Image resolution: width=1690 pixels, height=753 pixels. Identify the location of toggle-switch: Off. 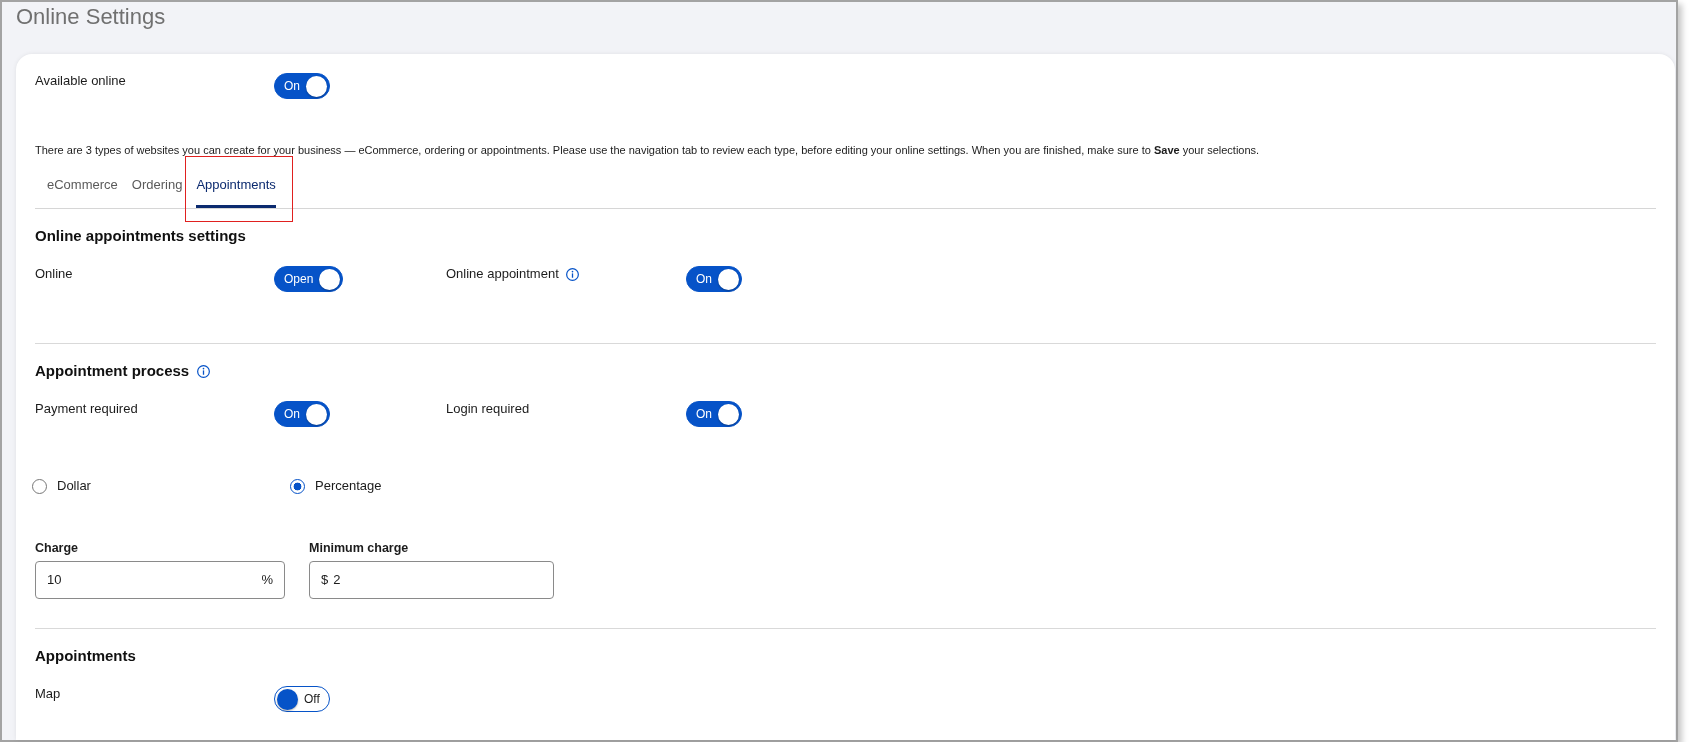
(302, 699).